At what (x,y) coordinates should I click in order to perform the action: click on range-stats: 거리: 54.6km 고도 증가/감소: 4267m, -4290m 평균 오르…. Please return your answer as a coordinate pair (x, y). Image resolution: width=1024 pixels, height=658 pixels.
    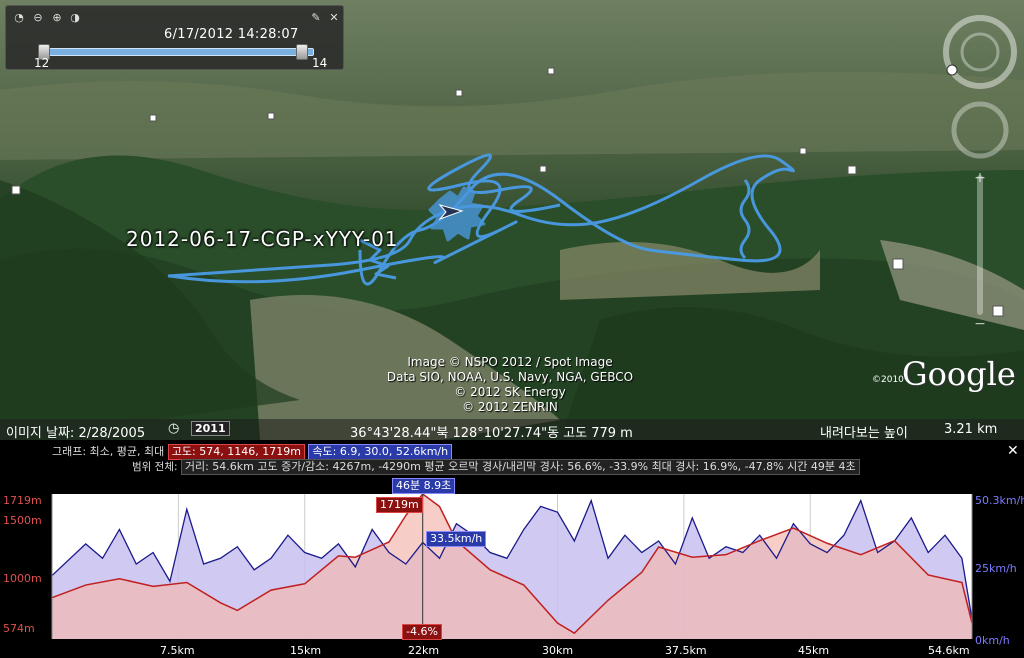
    Looking at the image, I should click on (520, 467).